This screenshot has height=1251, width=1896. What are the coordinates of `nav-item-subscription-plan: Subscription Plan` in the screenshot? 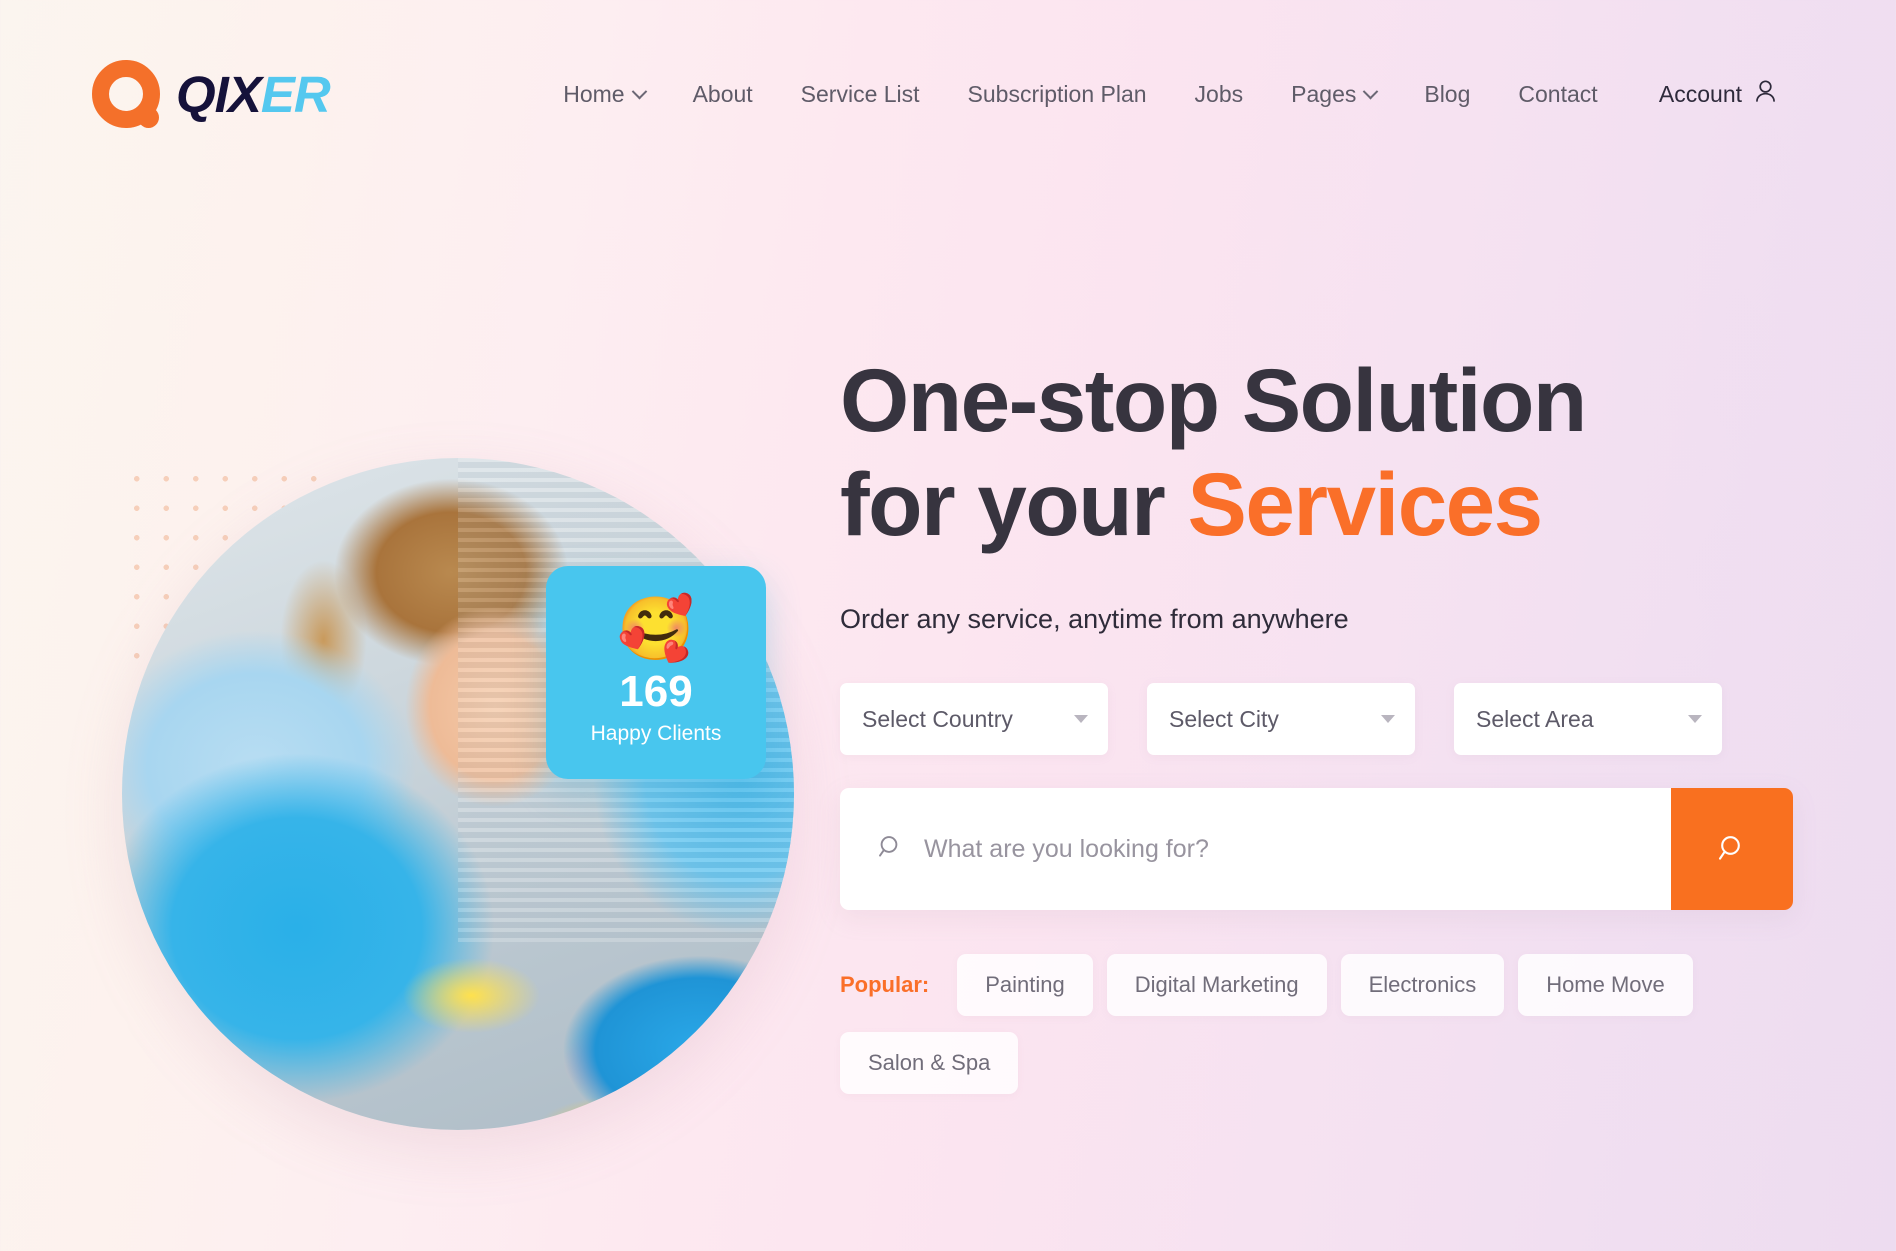 It's located at (1057, 94).